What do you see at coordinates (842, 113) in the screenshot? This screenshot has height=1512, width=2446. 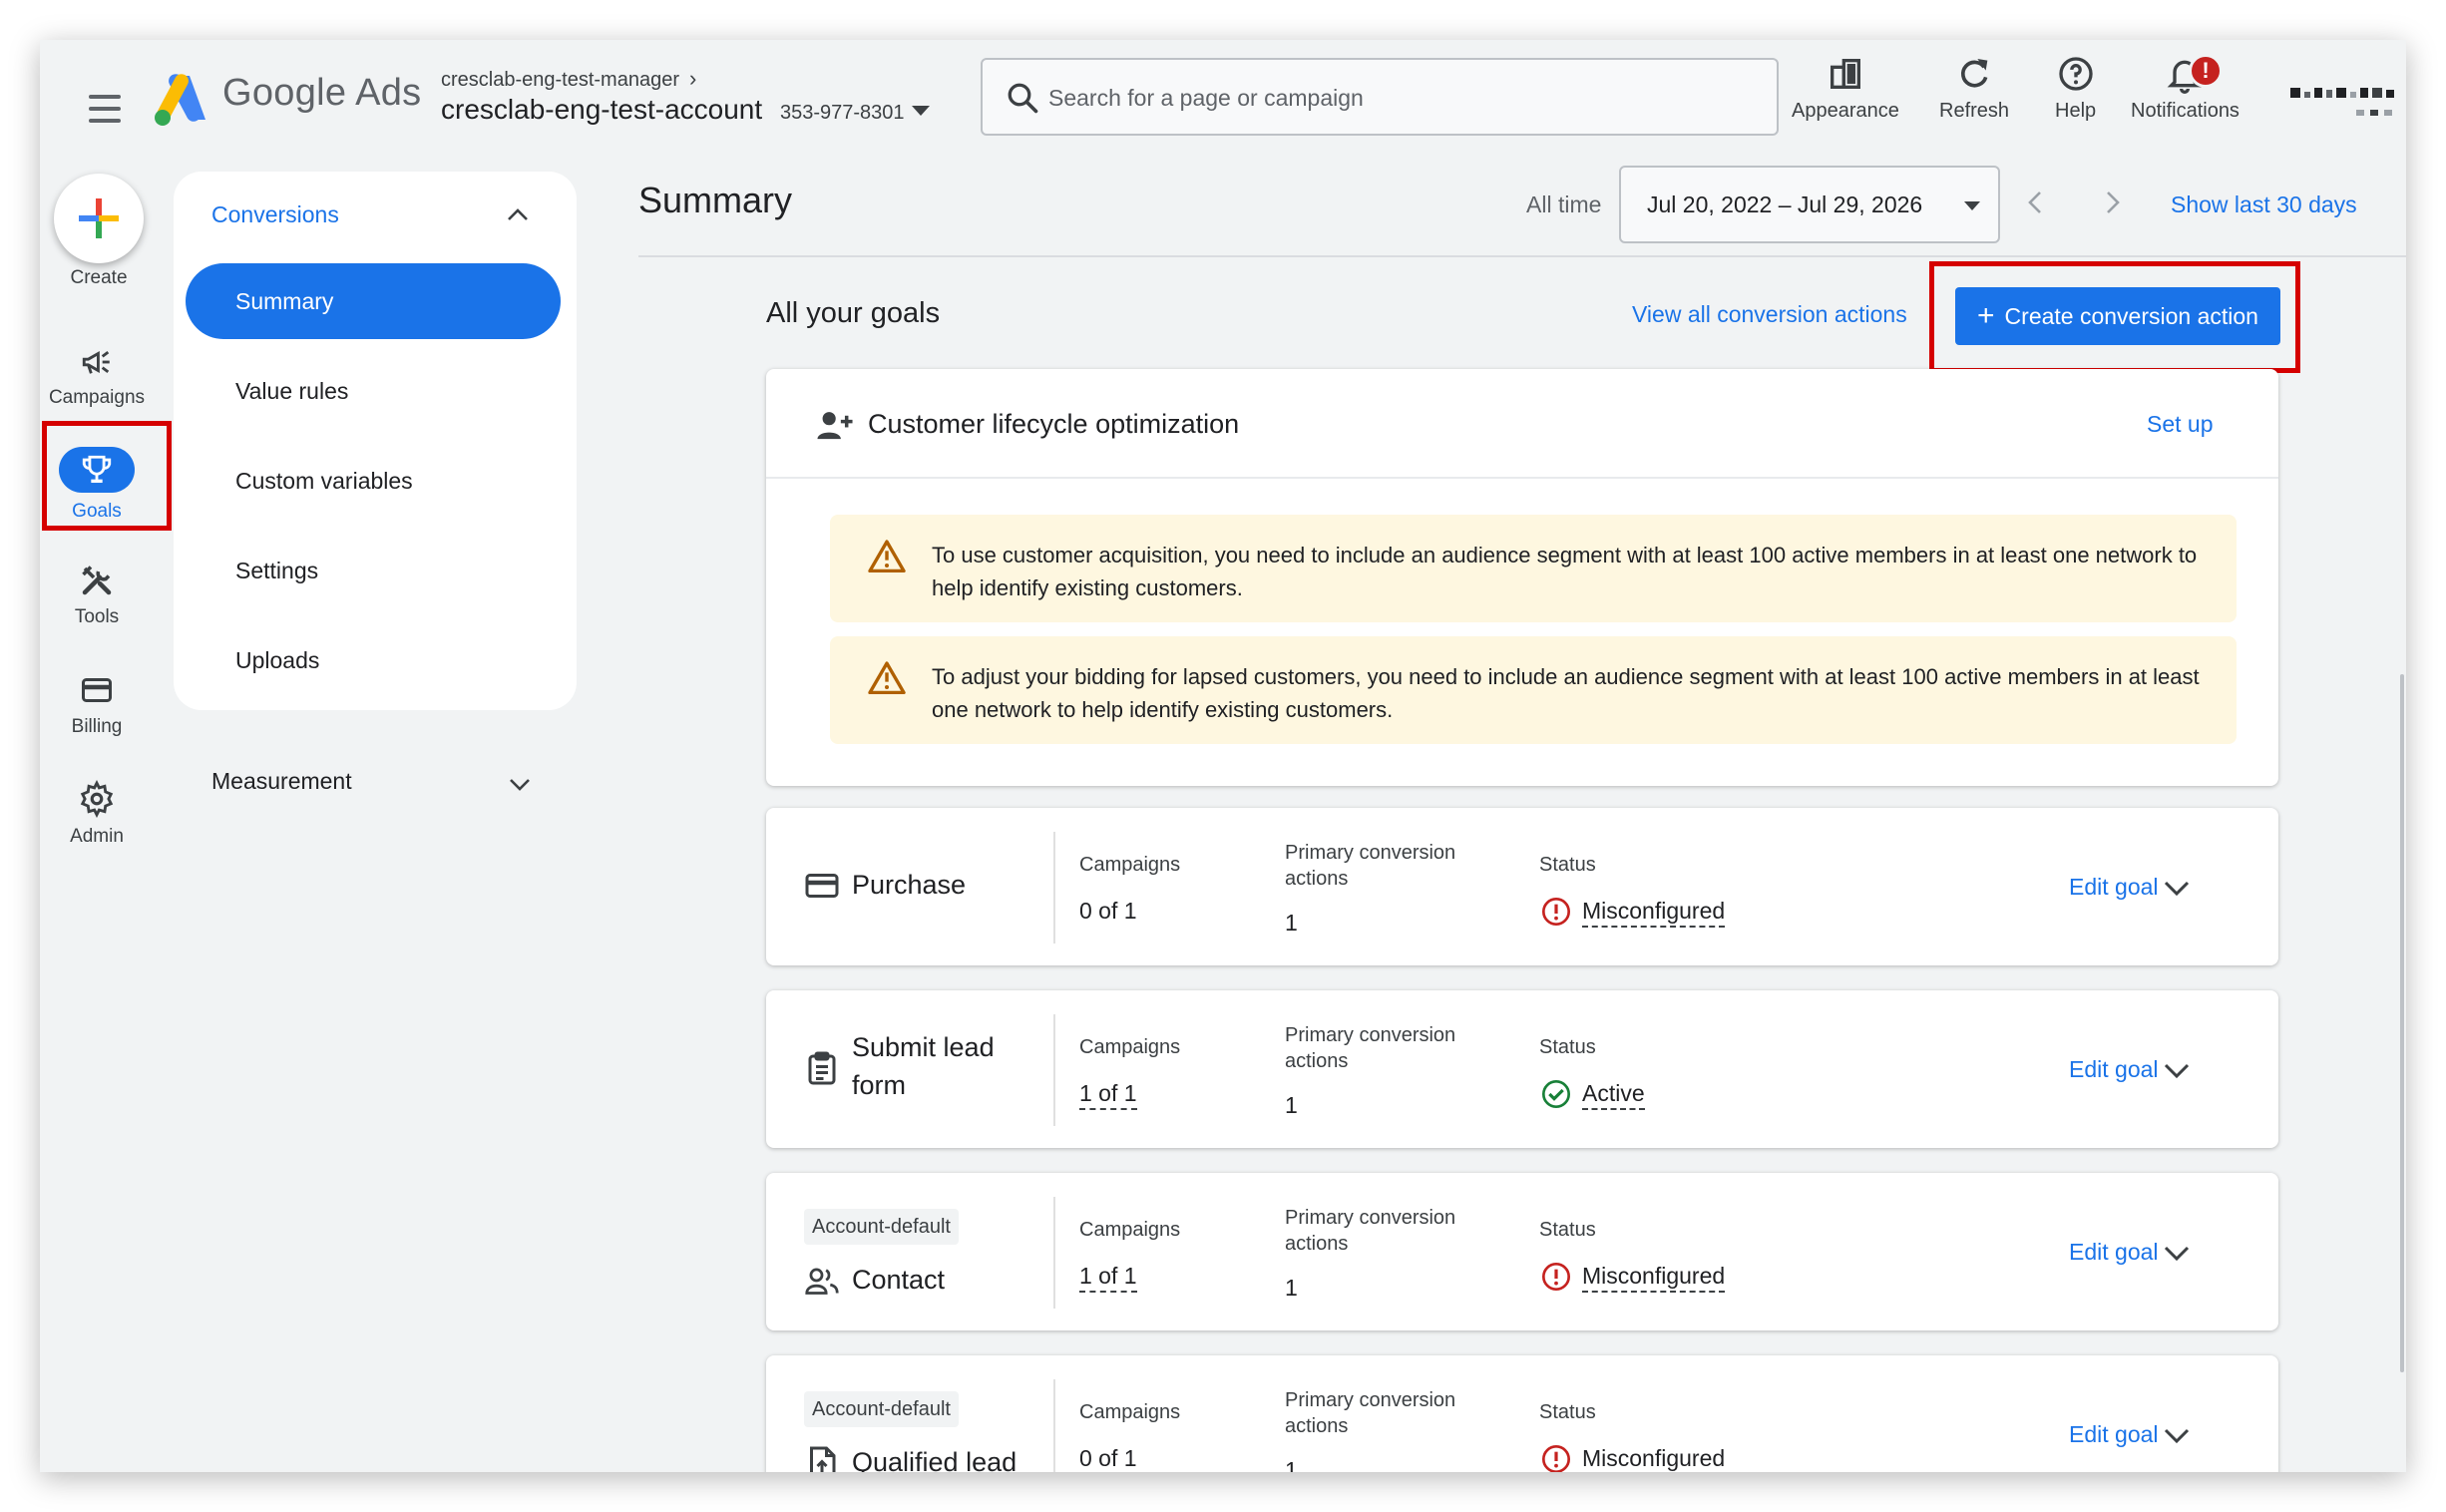 I see `account-id: 353-977-8301` at bounding box center [842, 113].